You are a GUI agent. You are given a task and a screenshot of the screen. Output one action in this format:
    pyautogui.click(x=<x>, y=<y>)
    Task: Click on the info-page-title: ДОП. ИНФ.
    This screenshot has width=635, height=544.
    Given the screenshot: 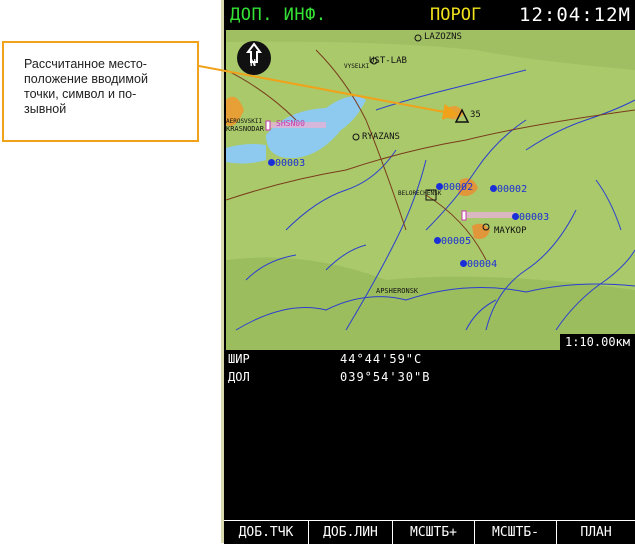 What is the action you would take?
    pyautogui.click(x=278, y=15)
    